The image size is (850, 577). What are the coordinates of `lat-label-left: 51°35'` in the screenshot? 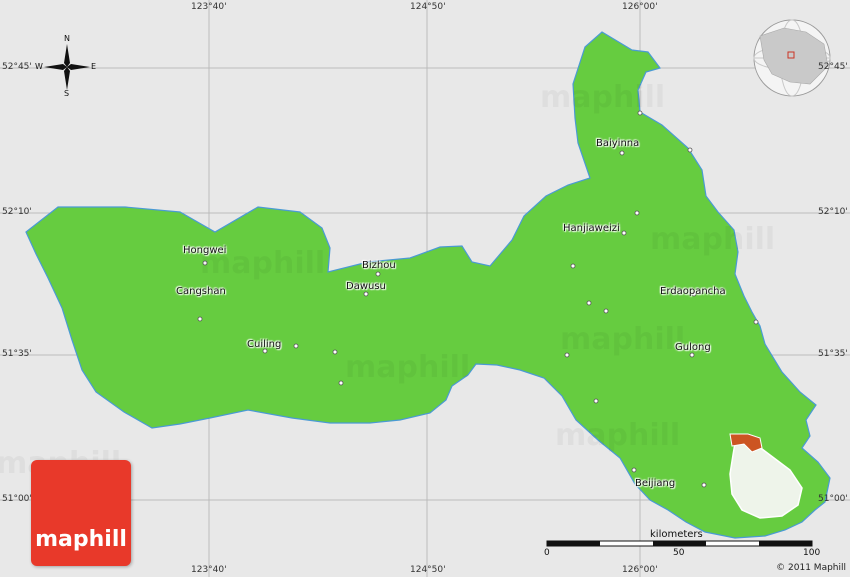 It's located at (17, 354).